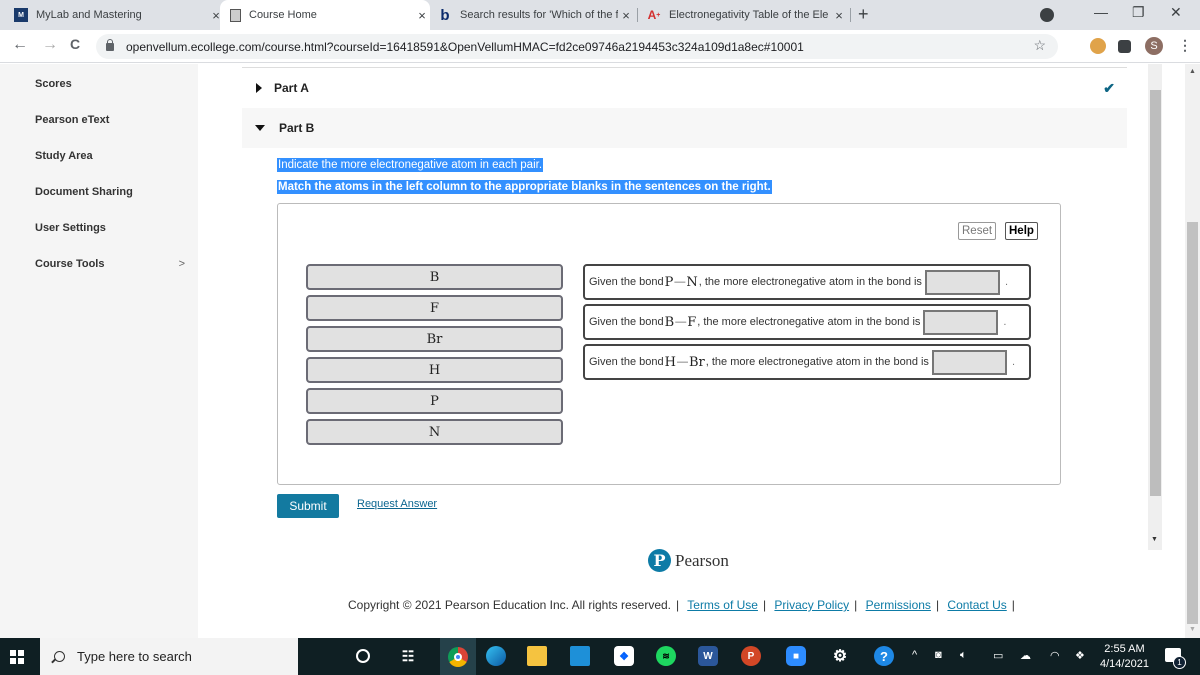 This screenshot has height=675, width=1200. What do you see at coordinates (684, 128) in the screenshot?
I see `part-b-header: Part B` at bounding box center [684, 128].